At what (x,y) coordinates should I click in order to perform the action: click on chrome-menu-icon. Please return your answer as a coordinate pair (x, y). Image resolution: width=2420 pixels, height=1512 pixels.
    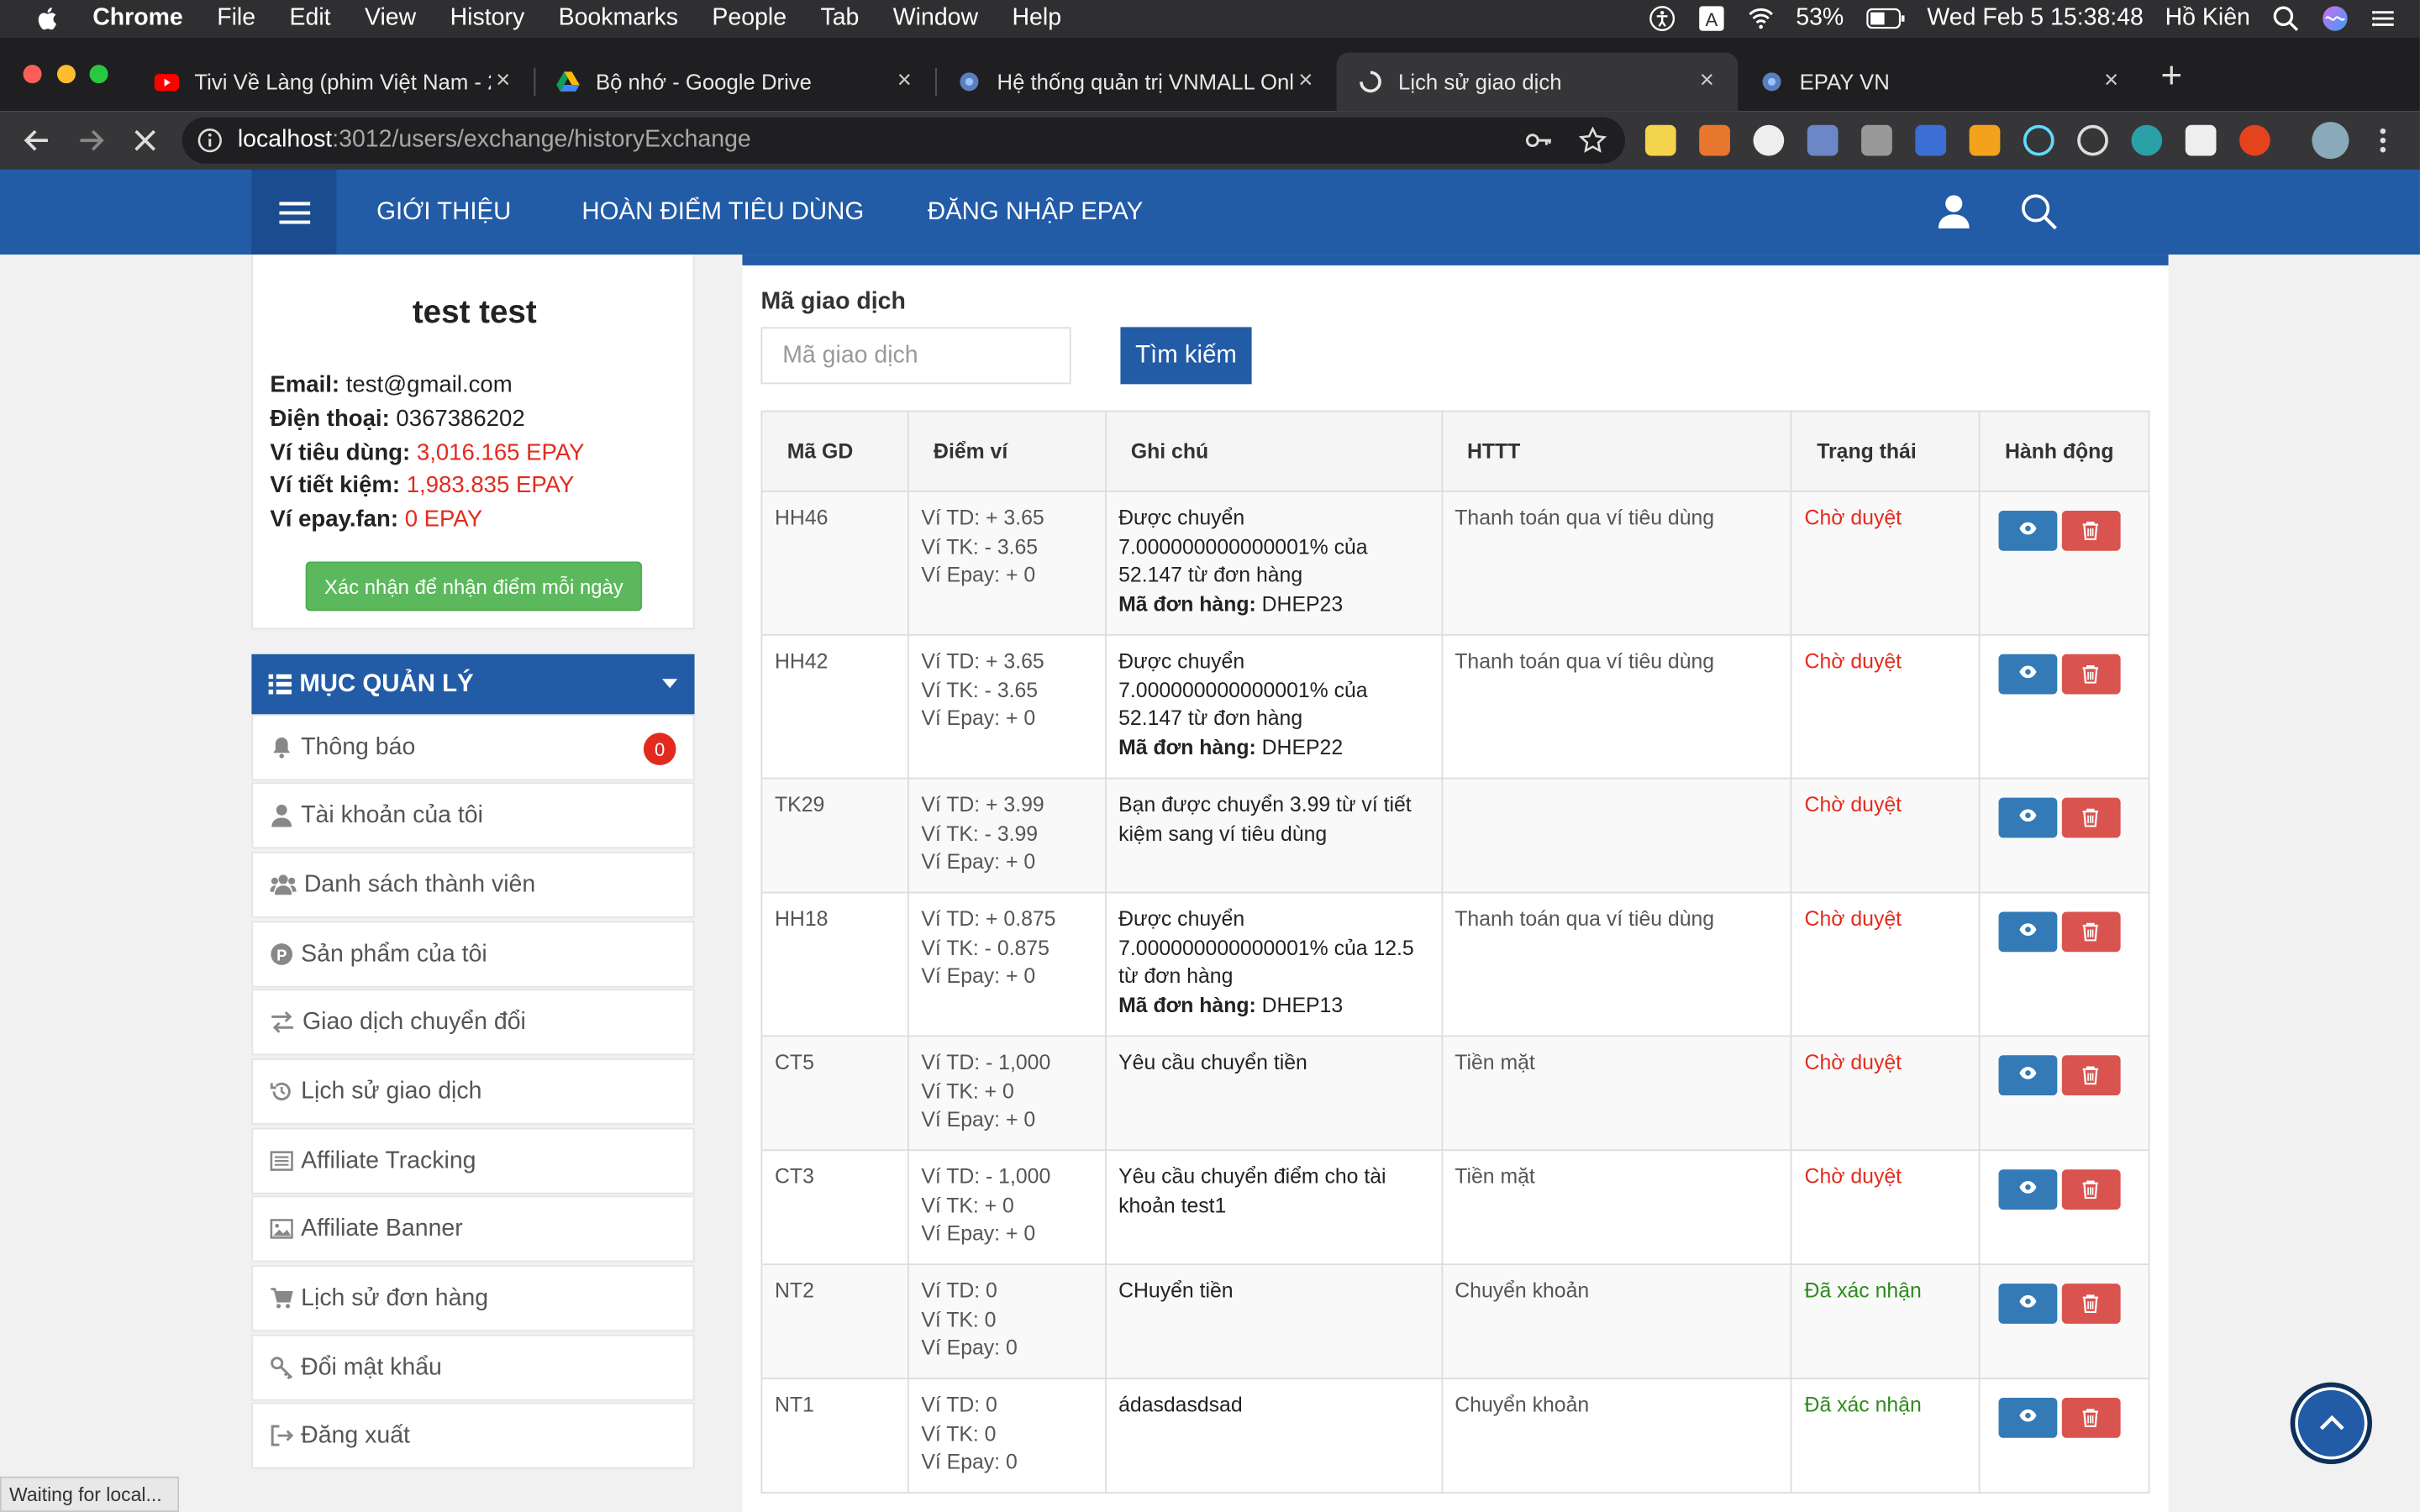
    Looking at the image, I should click on (2383, 140).